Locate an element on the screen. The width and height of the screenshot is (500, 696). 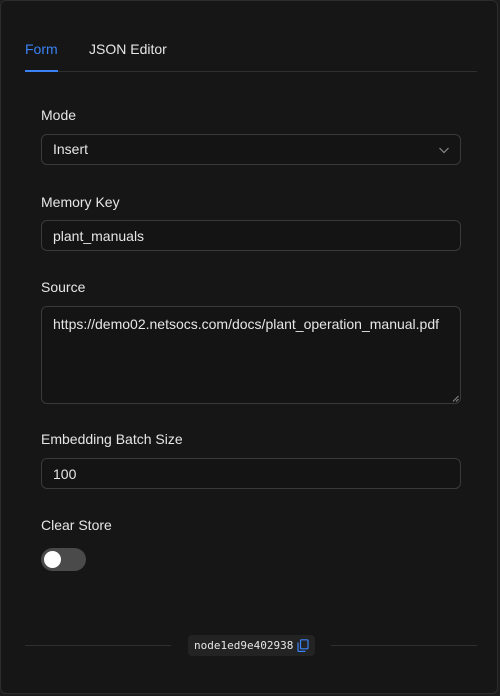
mode-selected-value: Insert is located at coordinates (71, 149).